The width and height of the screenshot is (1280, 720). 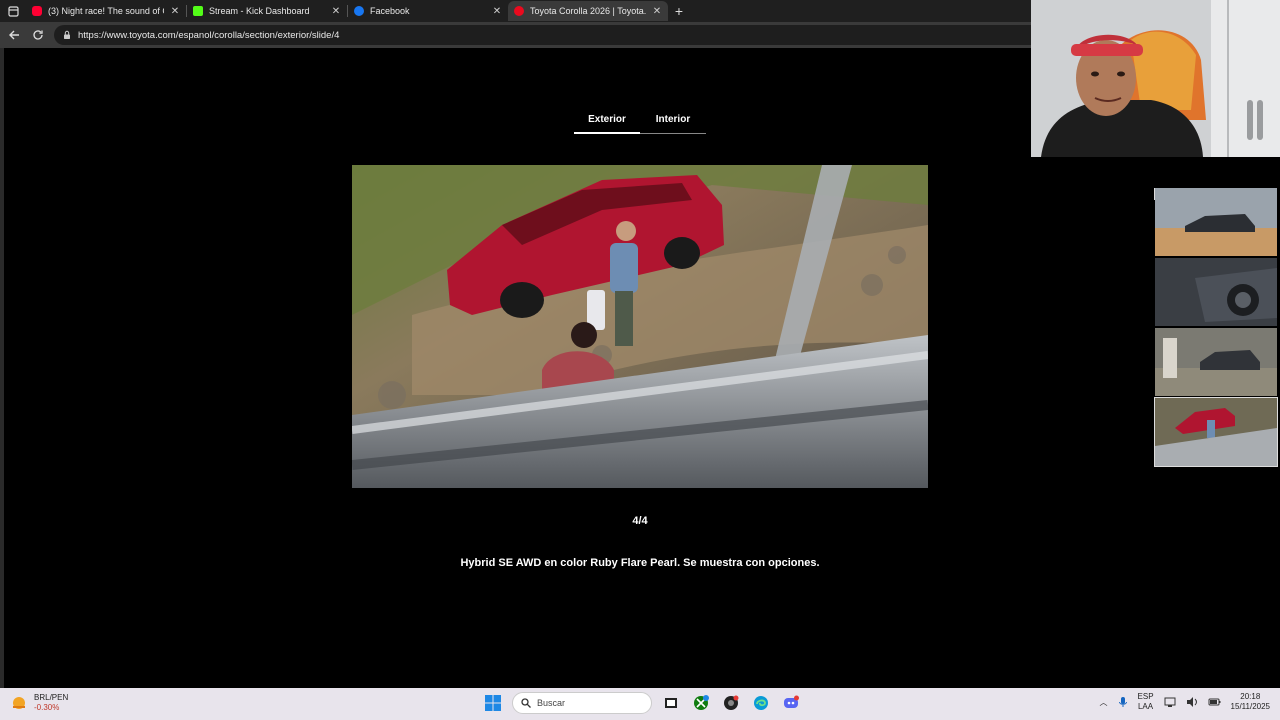 What do you see at coordinates (67, 35) in the screenshot?
I see `site-info-icon` at bounding box center [67, 35].